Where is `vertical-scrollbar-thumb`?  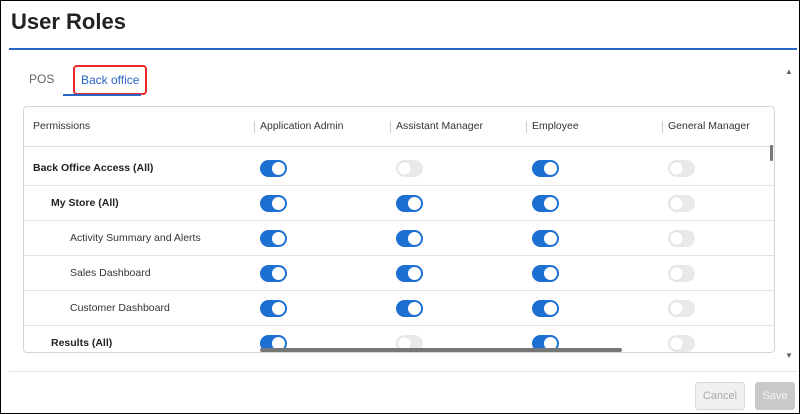
vertical-scrollbar-thumb is located at coordinates (771, 153).